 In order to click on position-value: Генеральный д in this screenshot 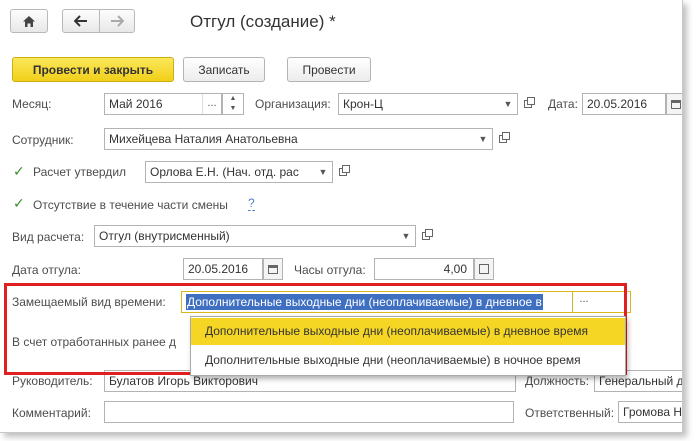, I will do `click(641, 381)`.